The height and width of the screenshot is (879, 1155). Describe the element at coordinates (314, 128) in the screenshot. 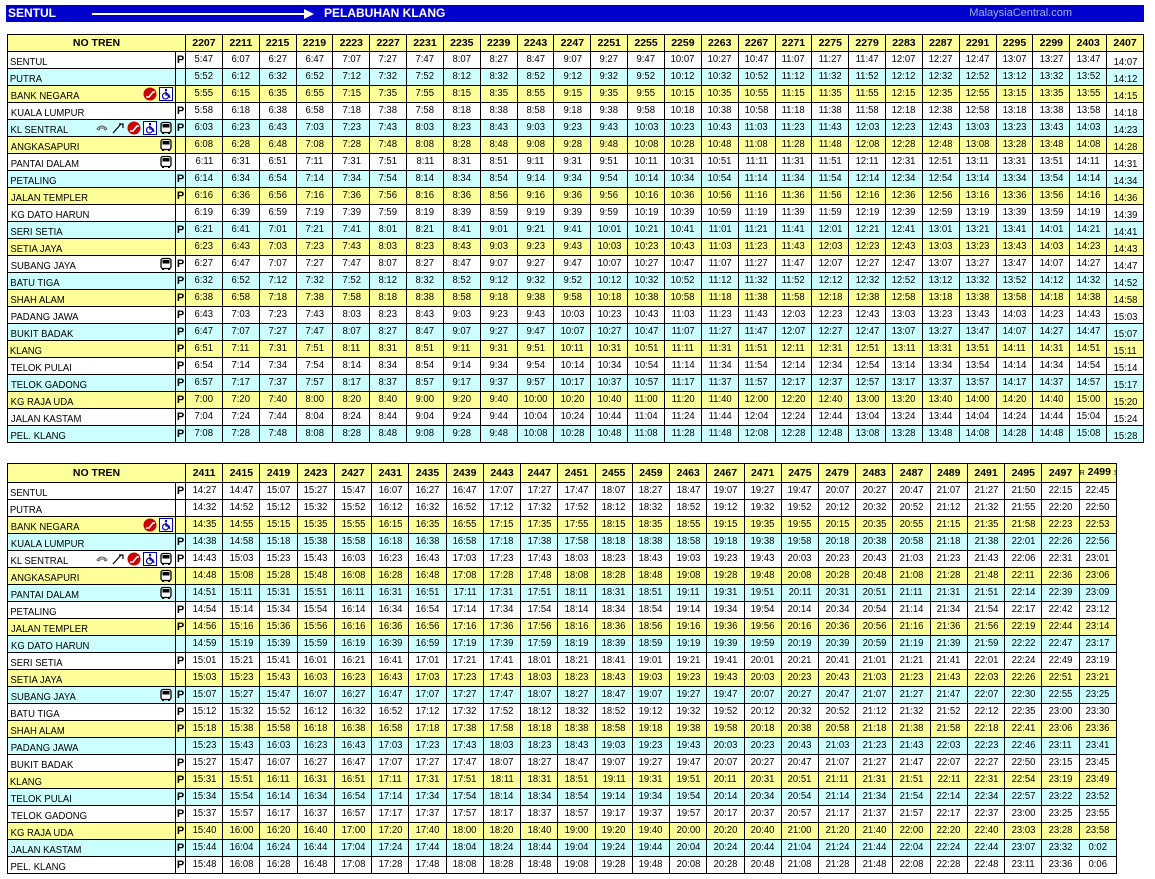

I see `departure-time: 7:03` at that location.